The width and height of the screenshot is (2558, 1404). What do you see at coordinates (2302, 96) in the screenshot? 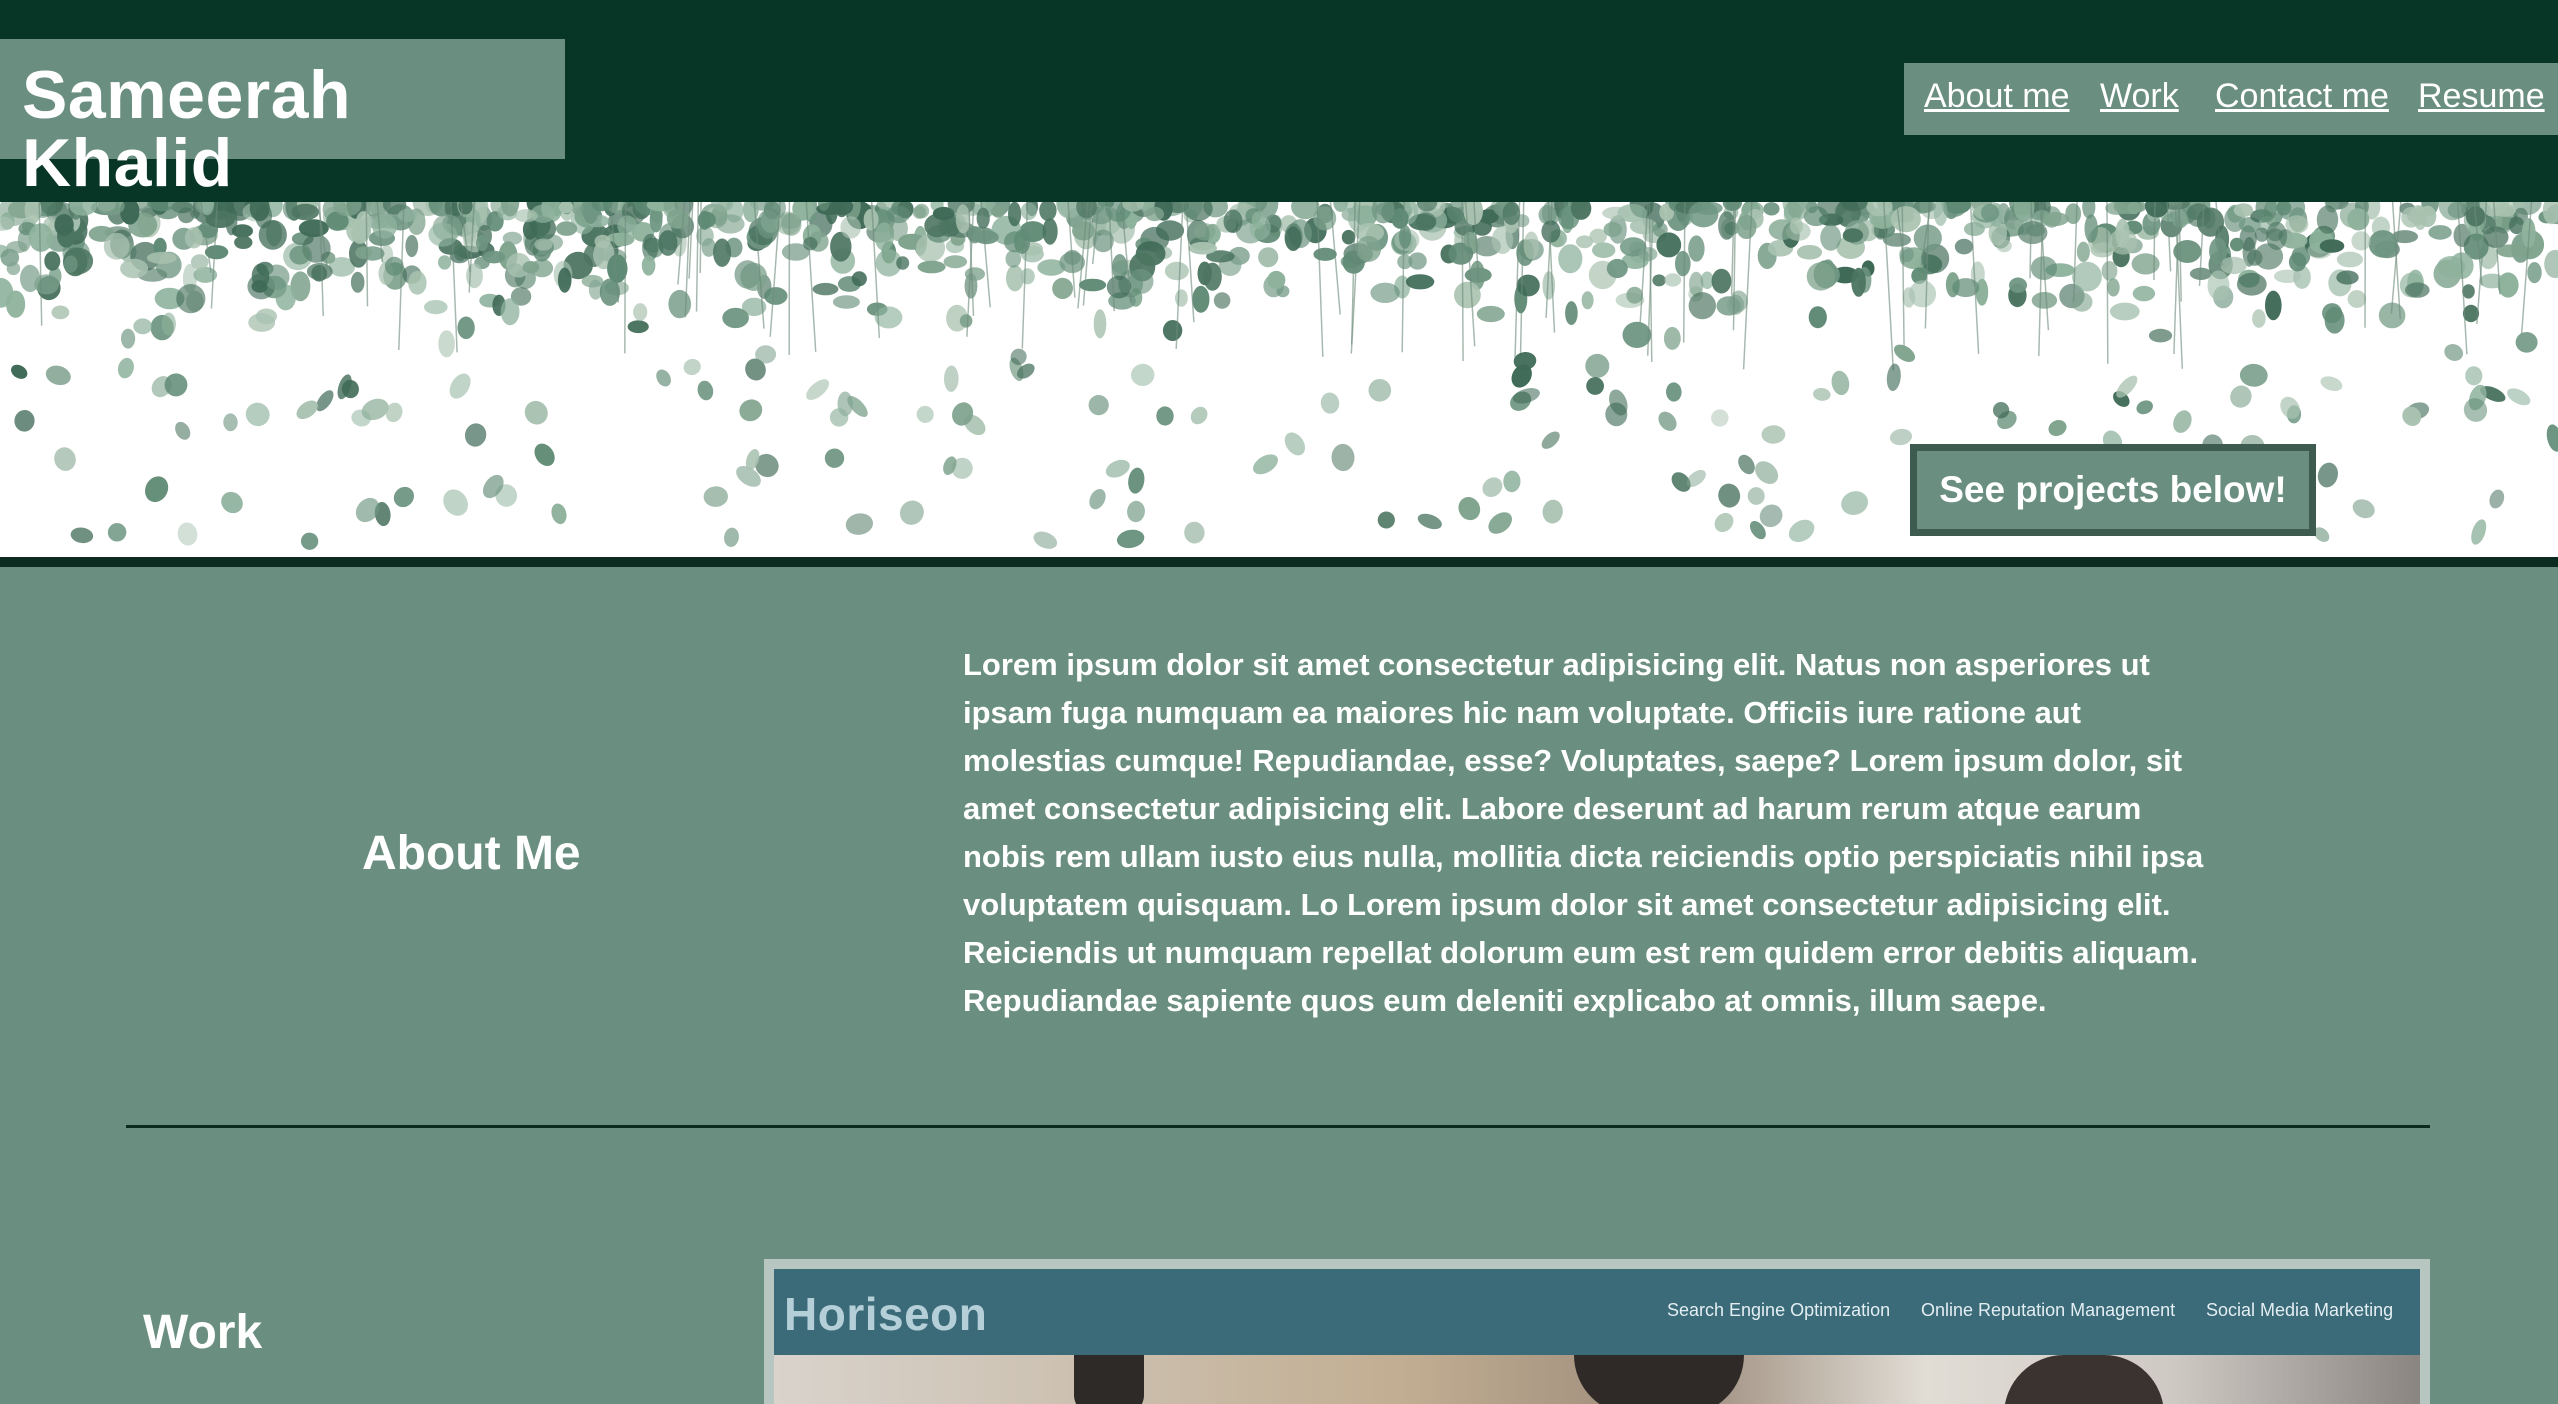
I see `nav-link-contact-me: Contact me` at bounding box center [2302, 96].